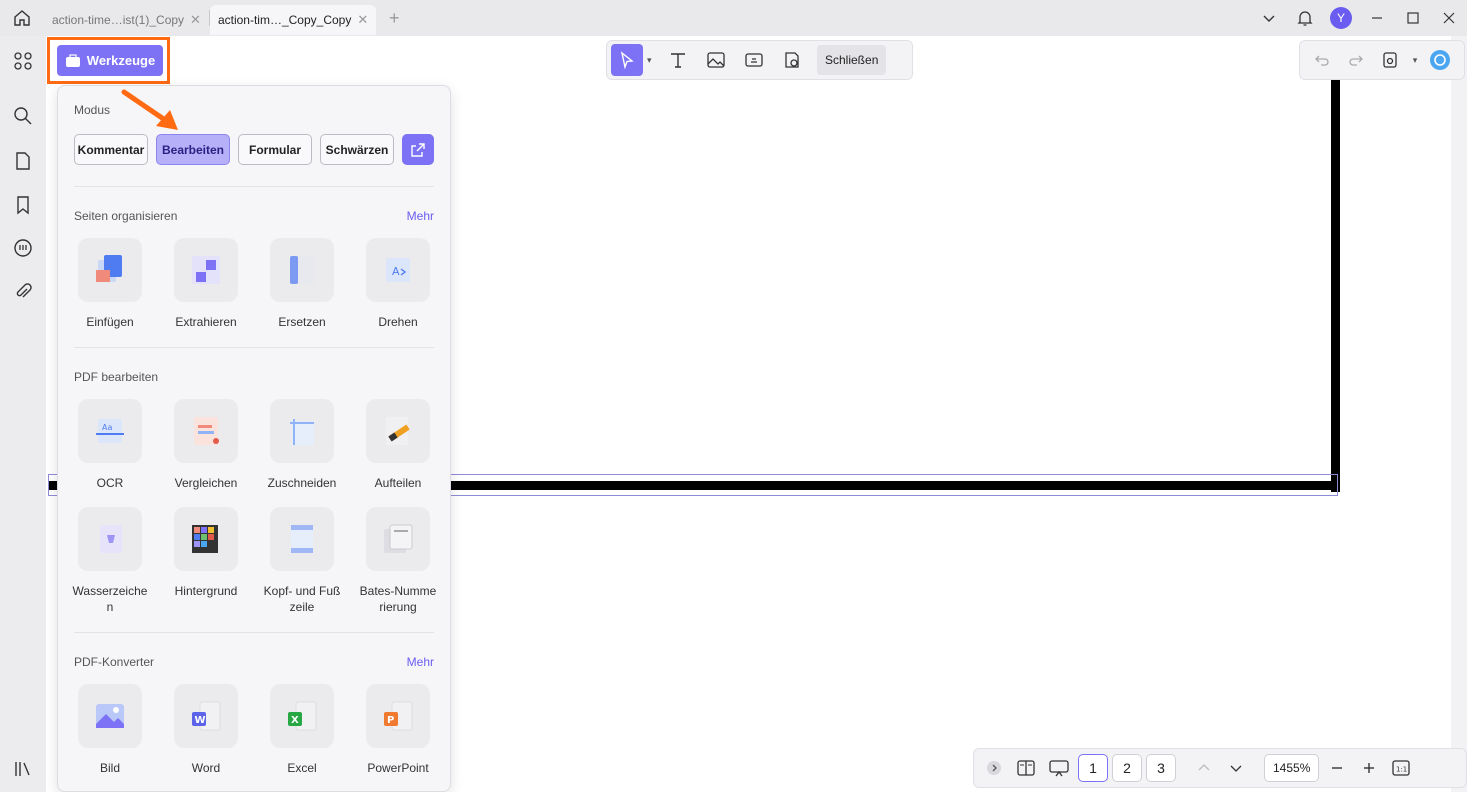 The width and height of the screenshot is (1467, 792). I want to click on page-view-icon, so click(1026, 768).